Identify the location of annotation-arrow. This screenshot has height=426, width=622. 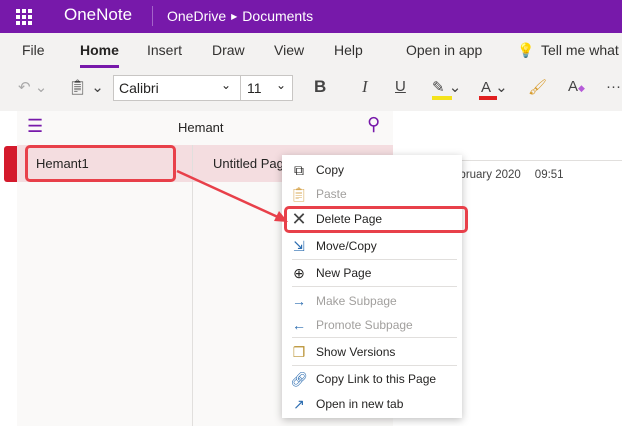
(232, 195).